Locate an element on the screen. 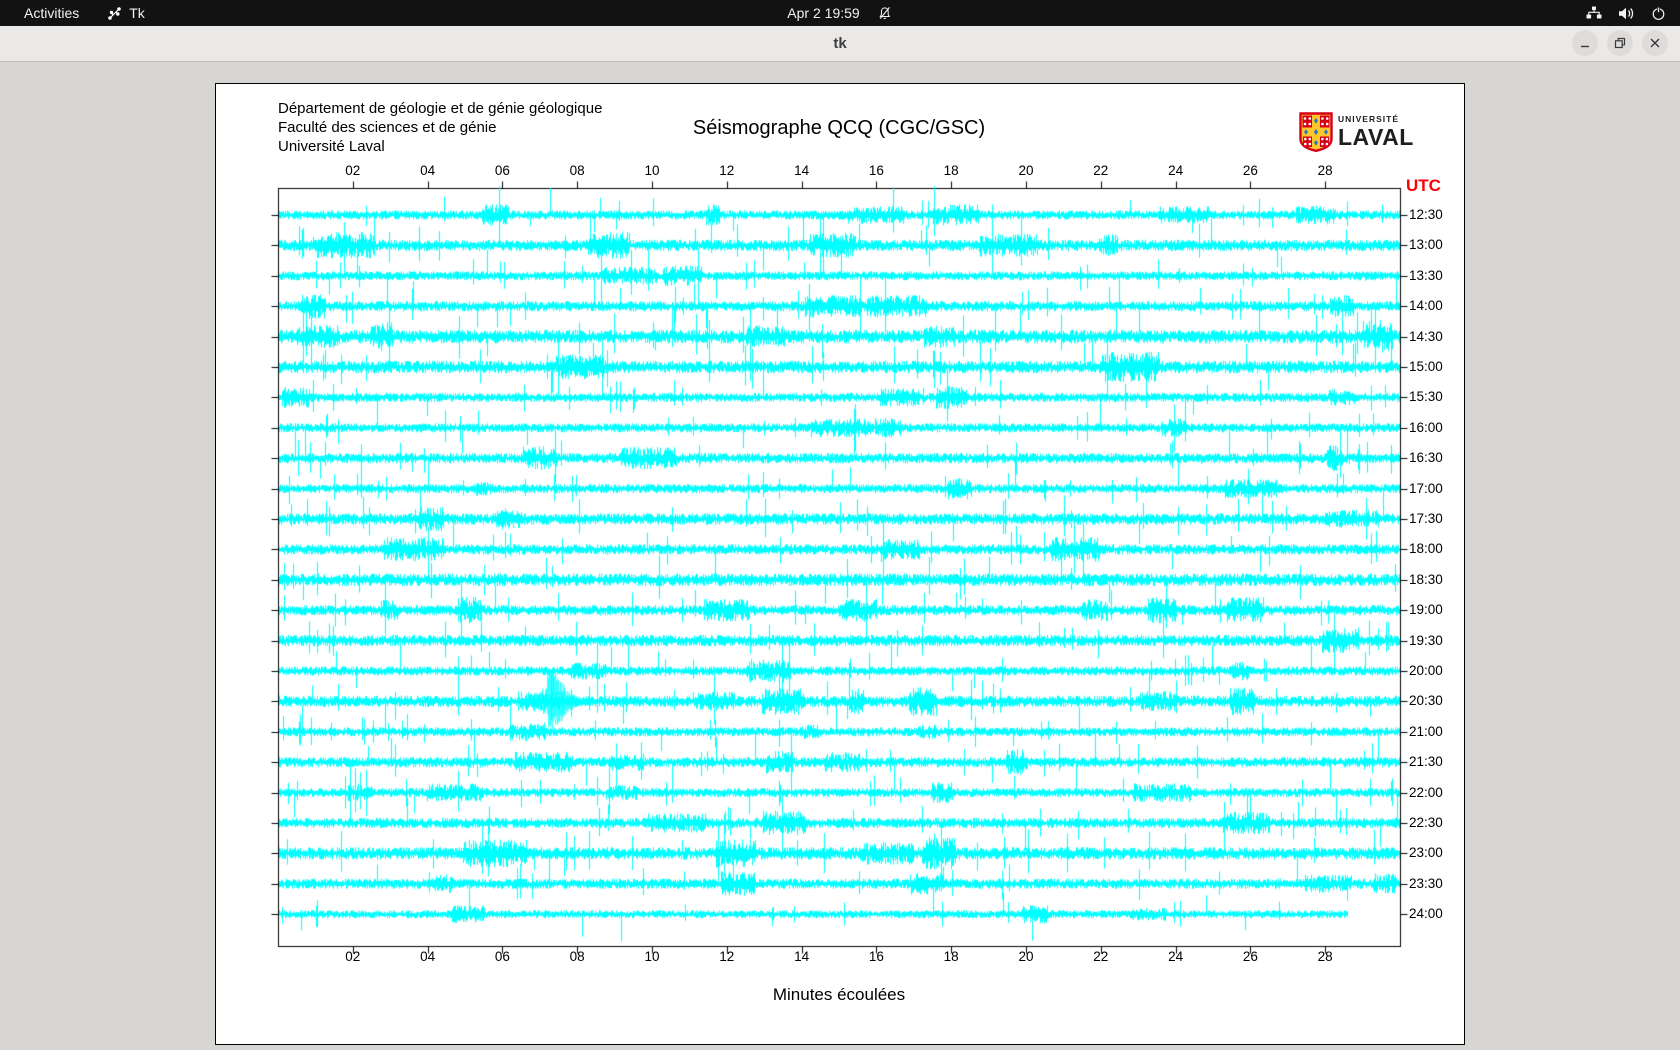  x-axis-title: Minutes écoulées is located at coordinates (839, 994).